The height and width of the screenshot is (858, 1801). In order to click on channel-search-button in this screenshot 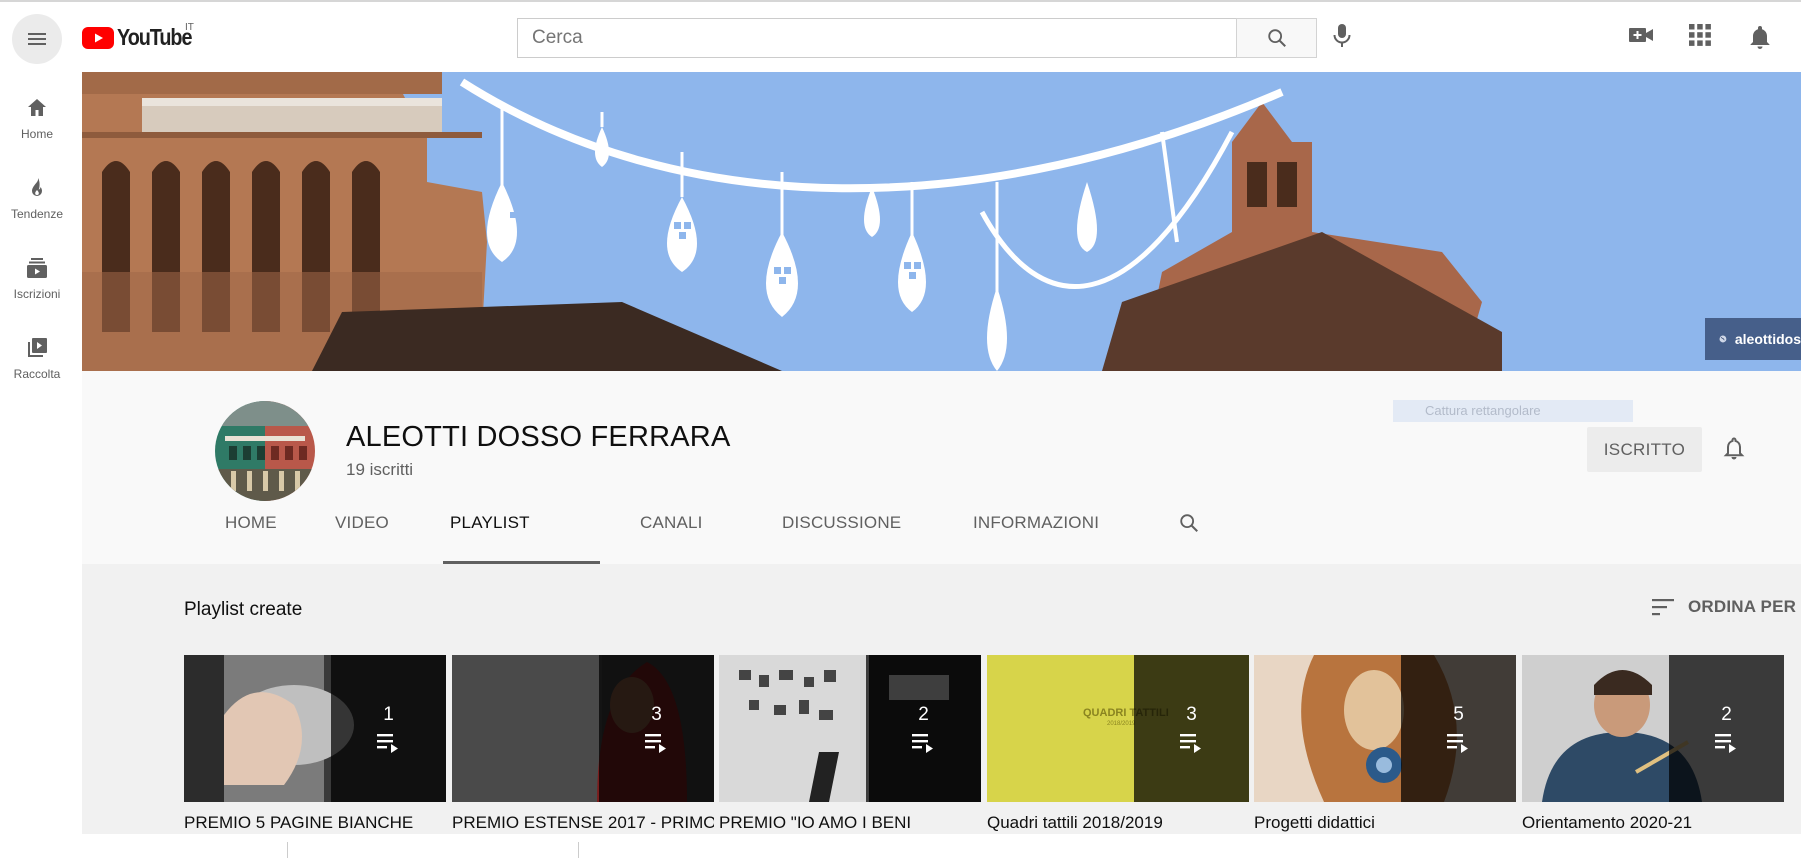, I will do `click(1189, 522)`.